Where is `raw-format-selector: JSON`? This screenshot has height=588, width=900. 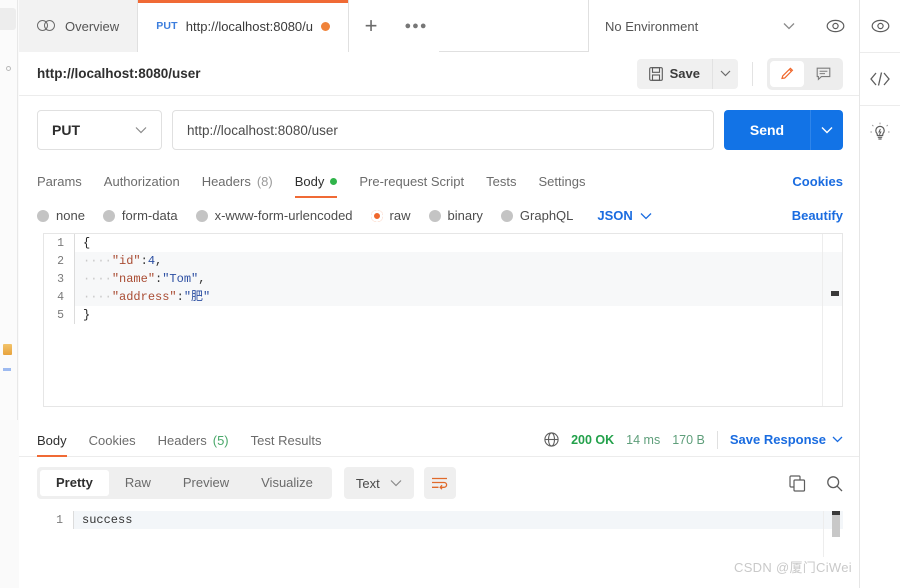 raw-format-selector: JSON is located at coordinates (624, 215).